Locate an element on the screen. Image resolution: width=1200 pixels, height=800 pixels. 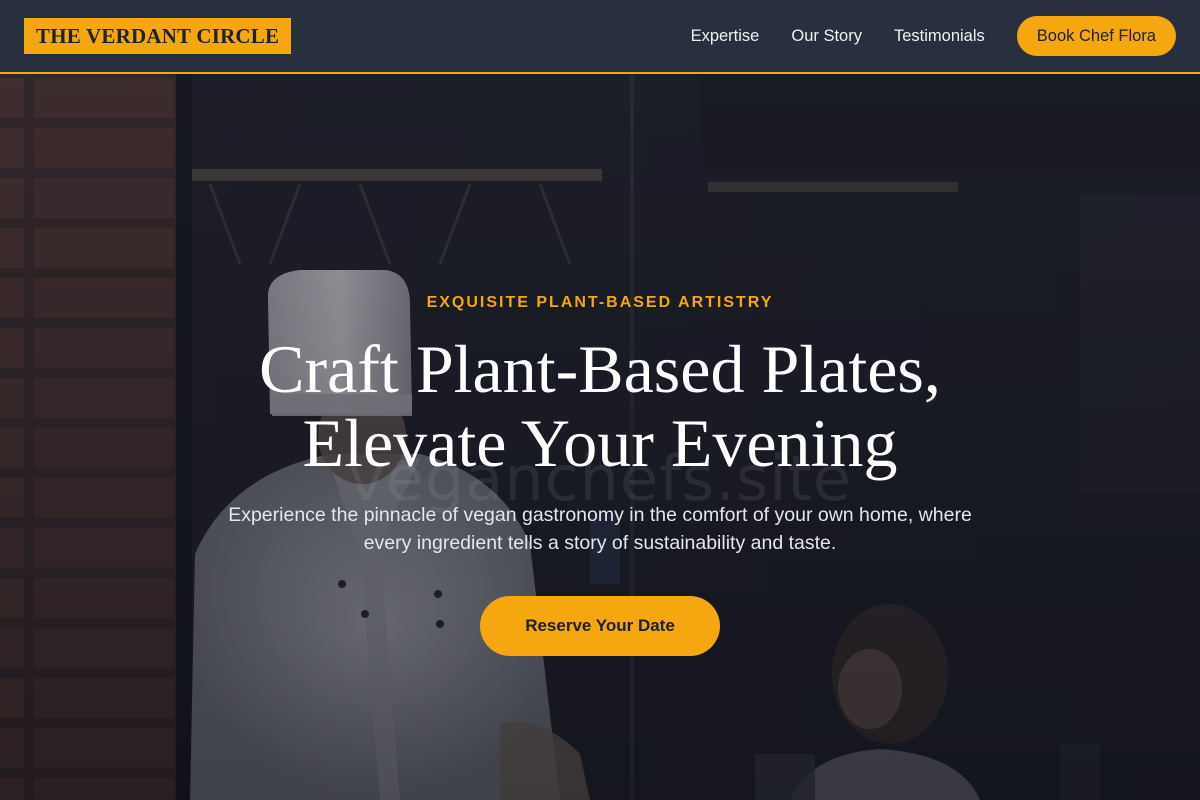
nav-link-our-story: Our Story is located at coordinates (826, 36).